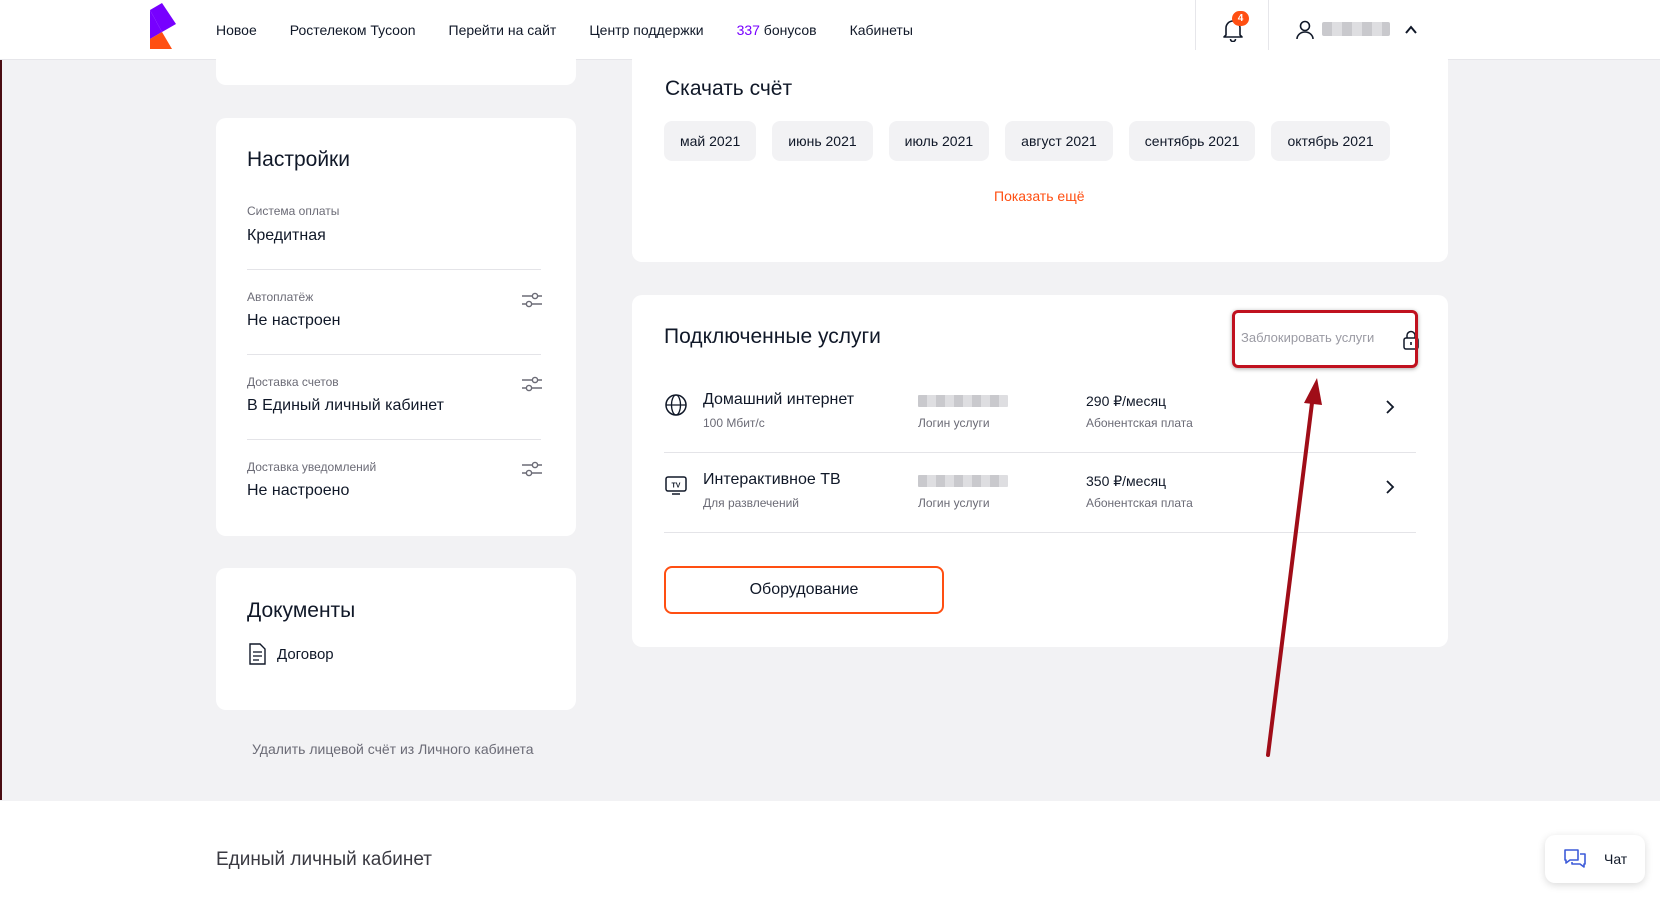  What do you see at coordinates (163, 28) in the screenshot?
I see `rostelecom-logo` at bounding box center [163, 28].